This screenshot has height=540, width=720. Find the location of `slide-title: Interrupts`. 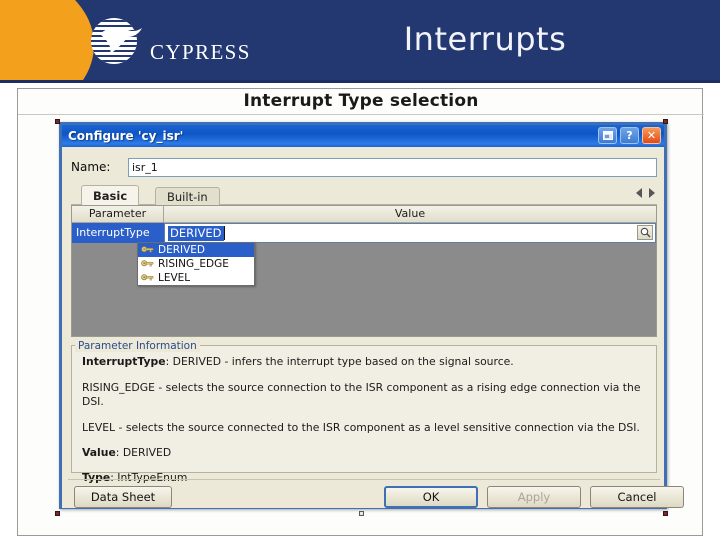

slide-title: Interrupts is located at coordinates (485, 39).